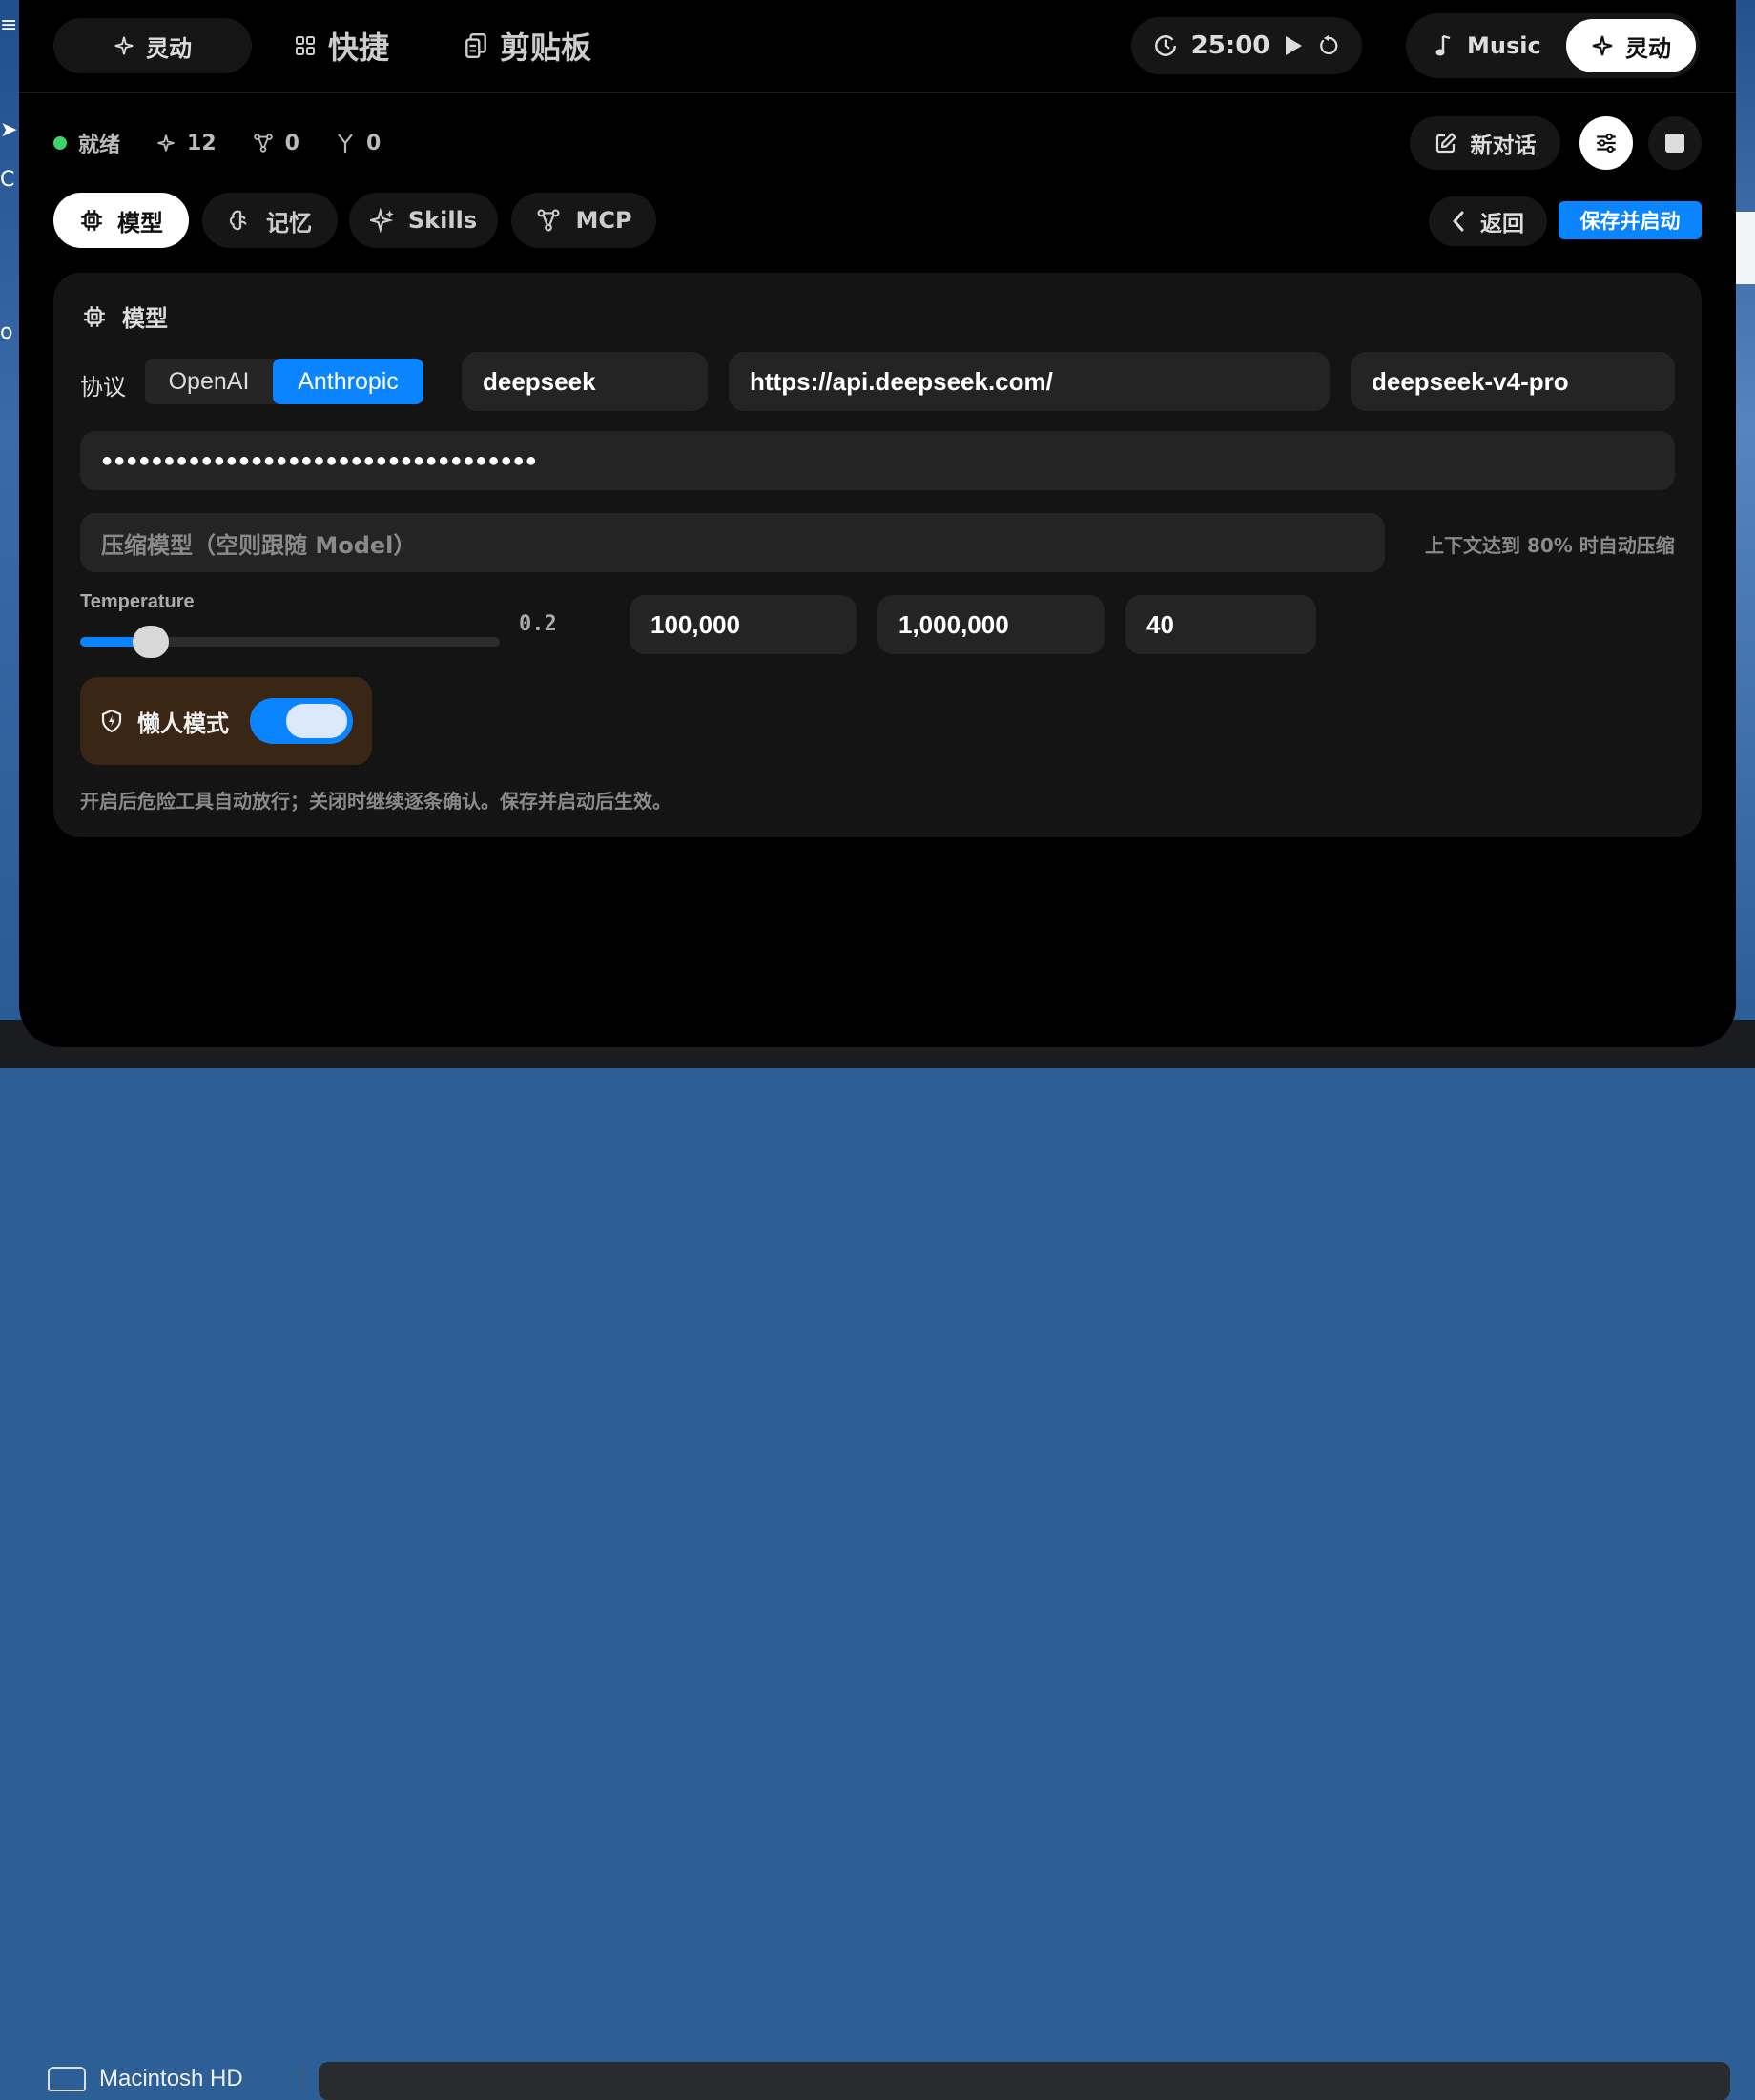 This screenshot has width=1755, height=2100. What do you see at coordinates (1553, 45) in the screenshot?
I see `mode-switch: Music 灵动` at bounding box center [1553, 45].